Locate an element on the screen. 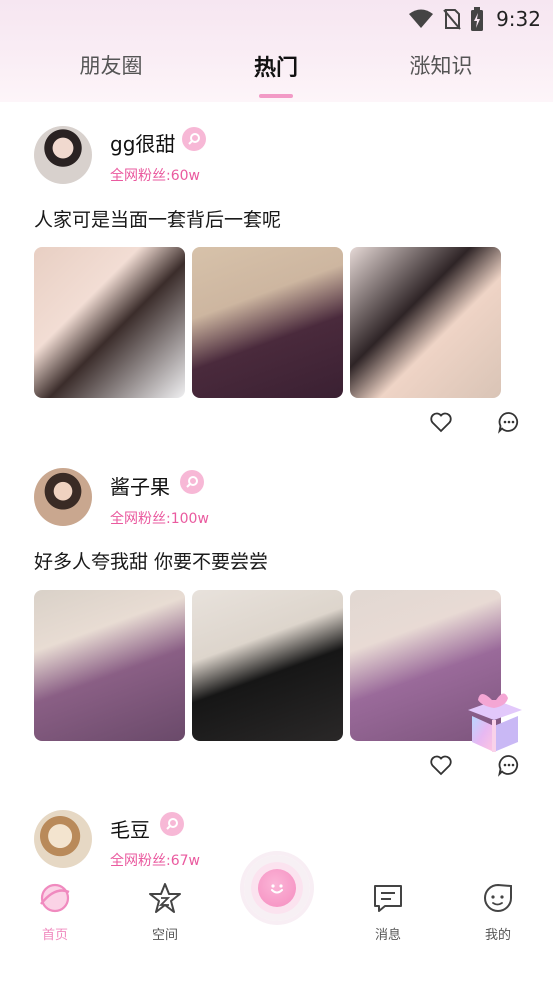 The image size is (553, 983). post-text: 好多人夸我甜 你要不要尝尝 is located at coordinates (151, 562).